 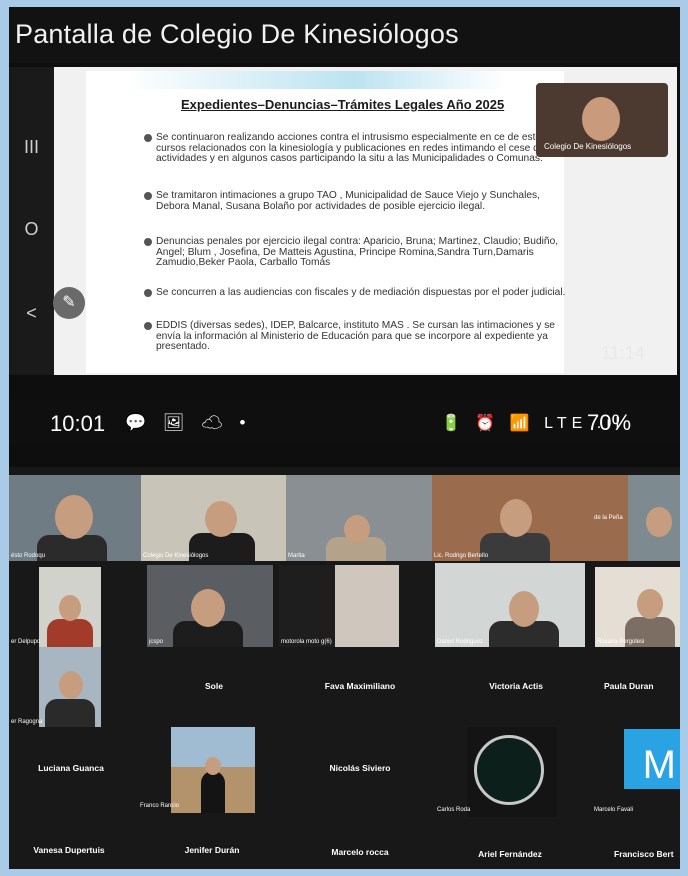 I want to click on participant-name: ésto Rodoqu, so click(x=28, y=556).